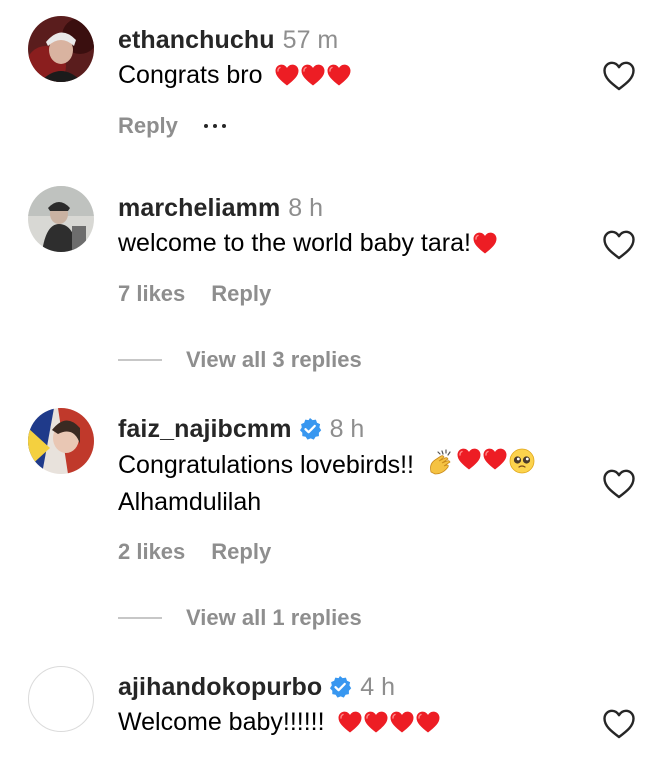 The image size is (656, 762). Describe the element at coordinates (377, 687) in the screenshot. I see `comment-time: 4 h` at that location.